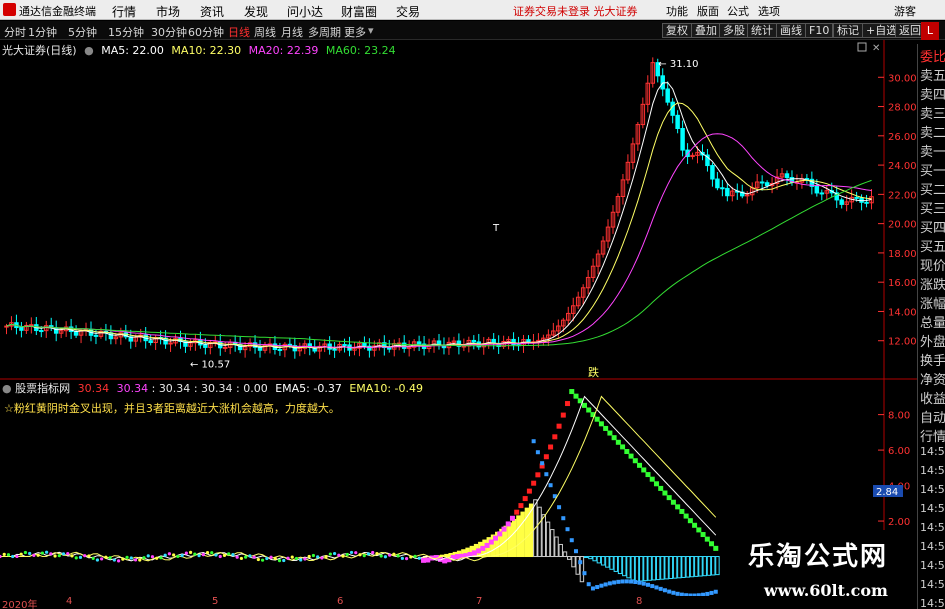 Image resolution: width=945 pixels, height=609 pixels. What do you see at coordinates (174, 388) in the screenshot?
I see `indicator-value-3: 30.34` at bounding box center [174, 388].